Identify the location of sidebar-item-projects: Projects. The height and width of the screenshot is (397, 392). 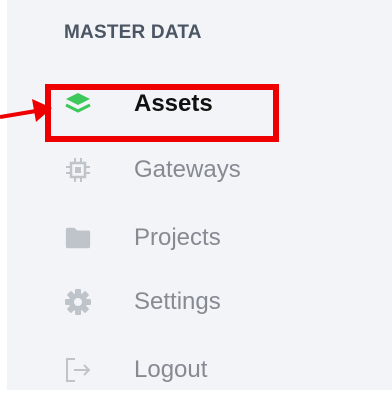
(199, 238).